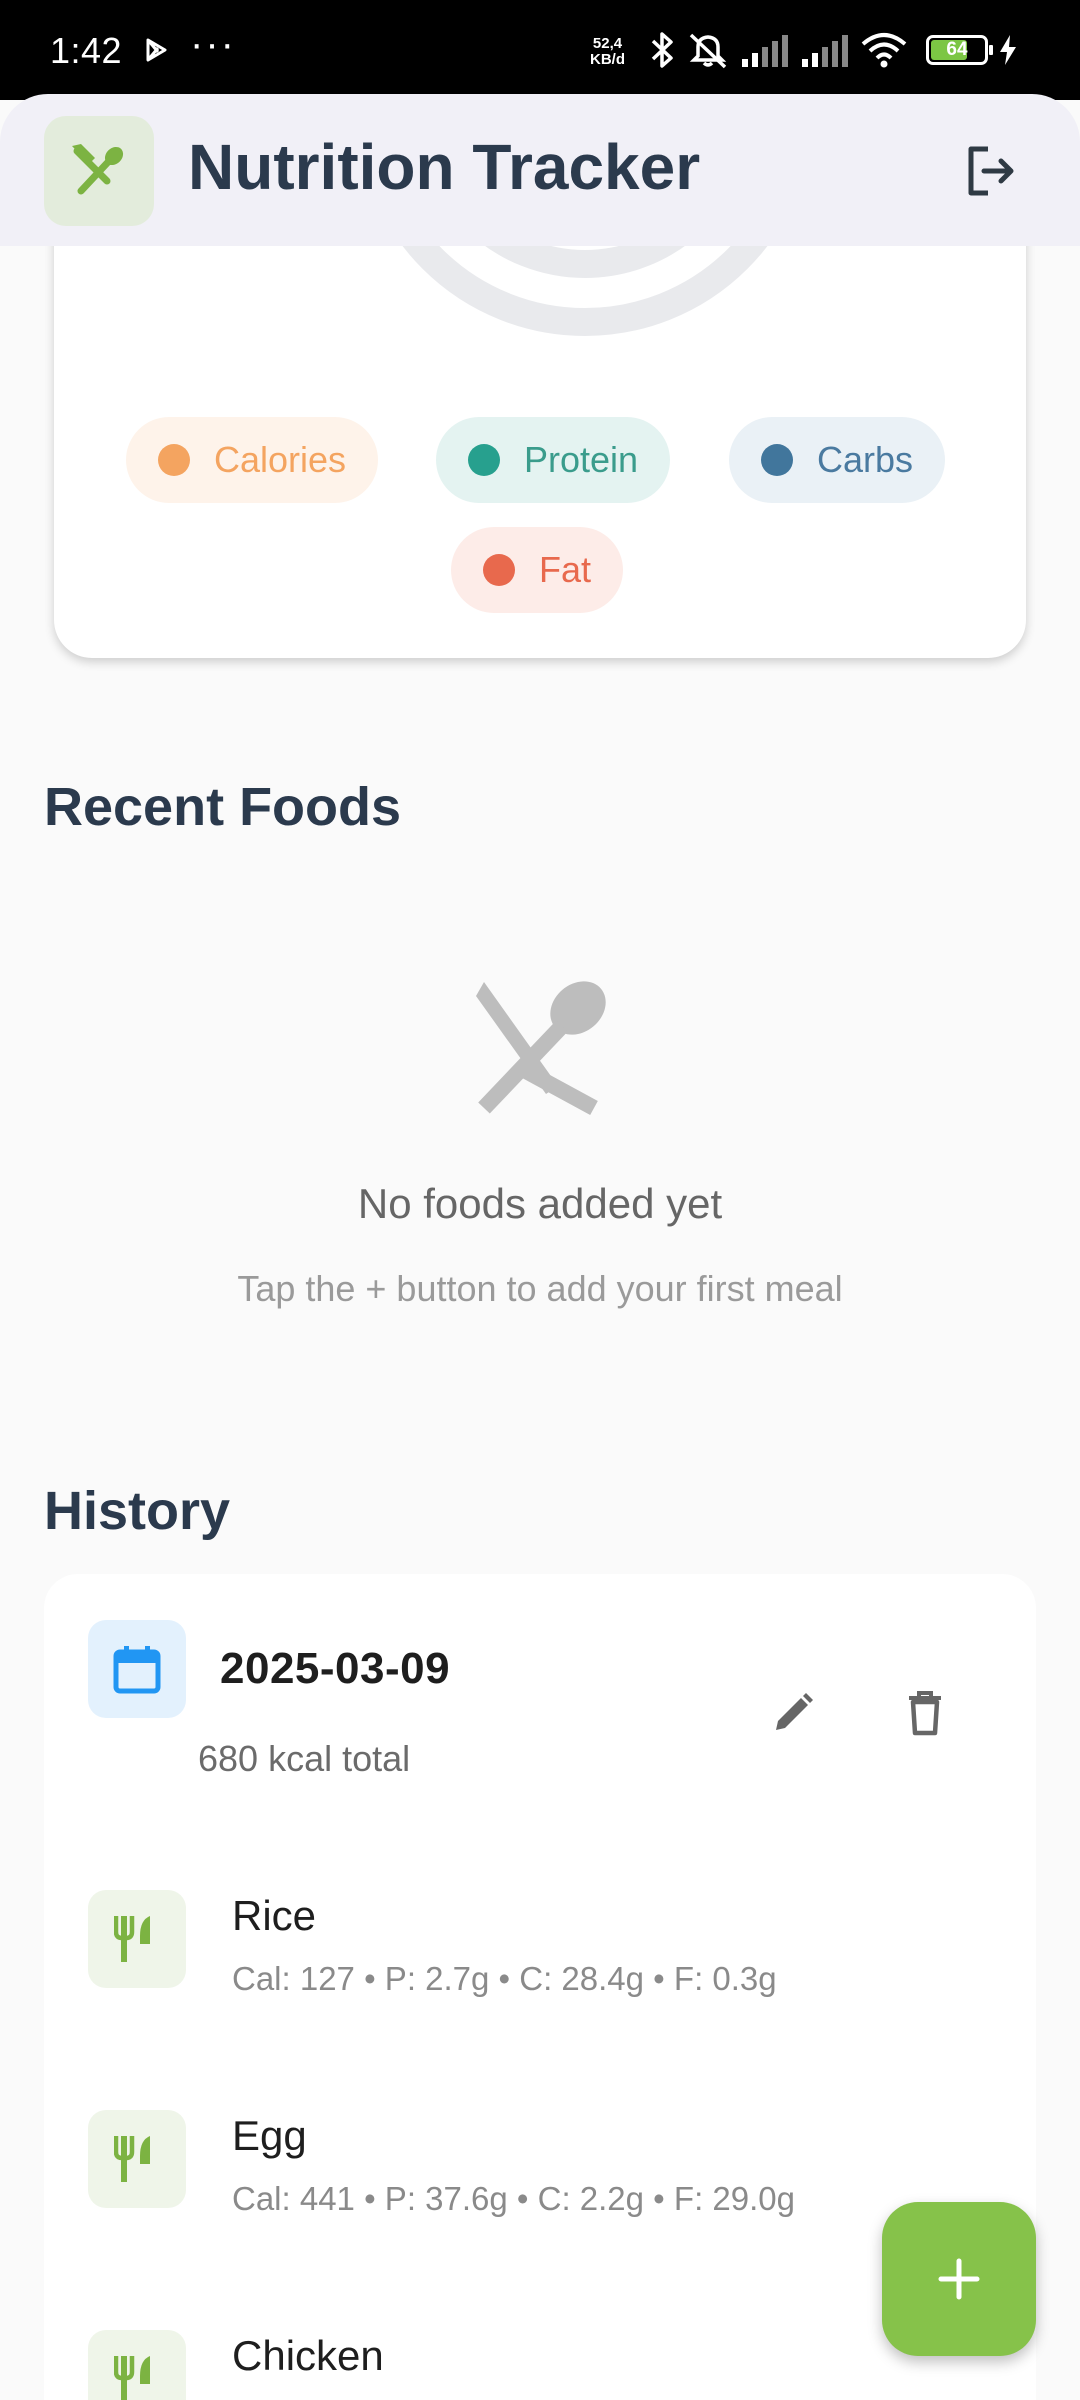 The image size is (1080, 2400). I want to click on food-name: Egg, so click(269, 2135).